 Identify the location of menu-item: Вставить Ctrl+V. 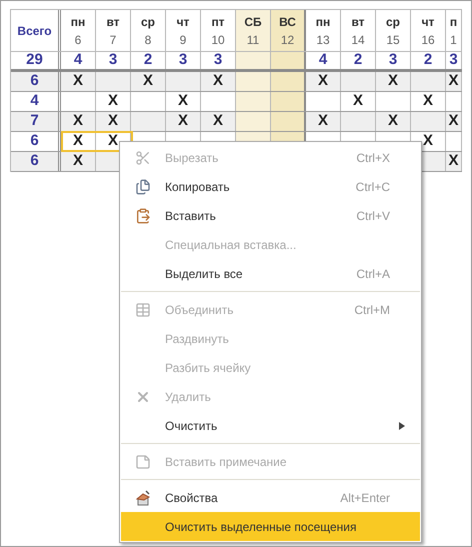
(270, 215).